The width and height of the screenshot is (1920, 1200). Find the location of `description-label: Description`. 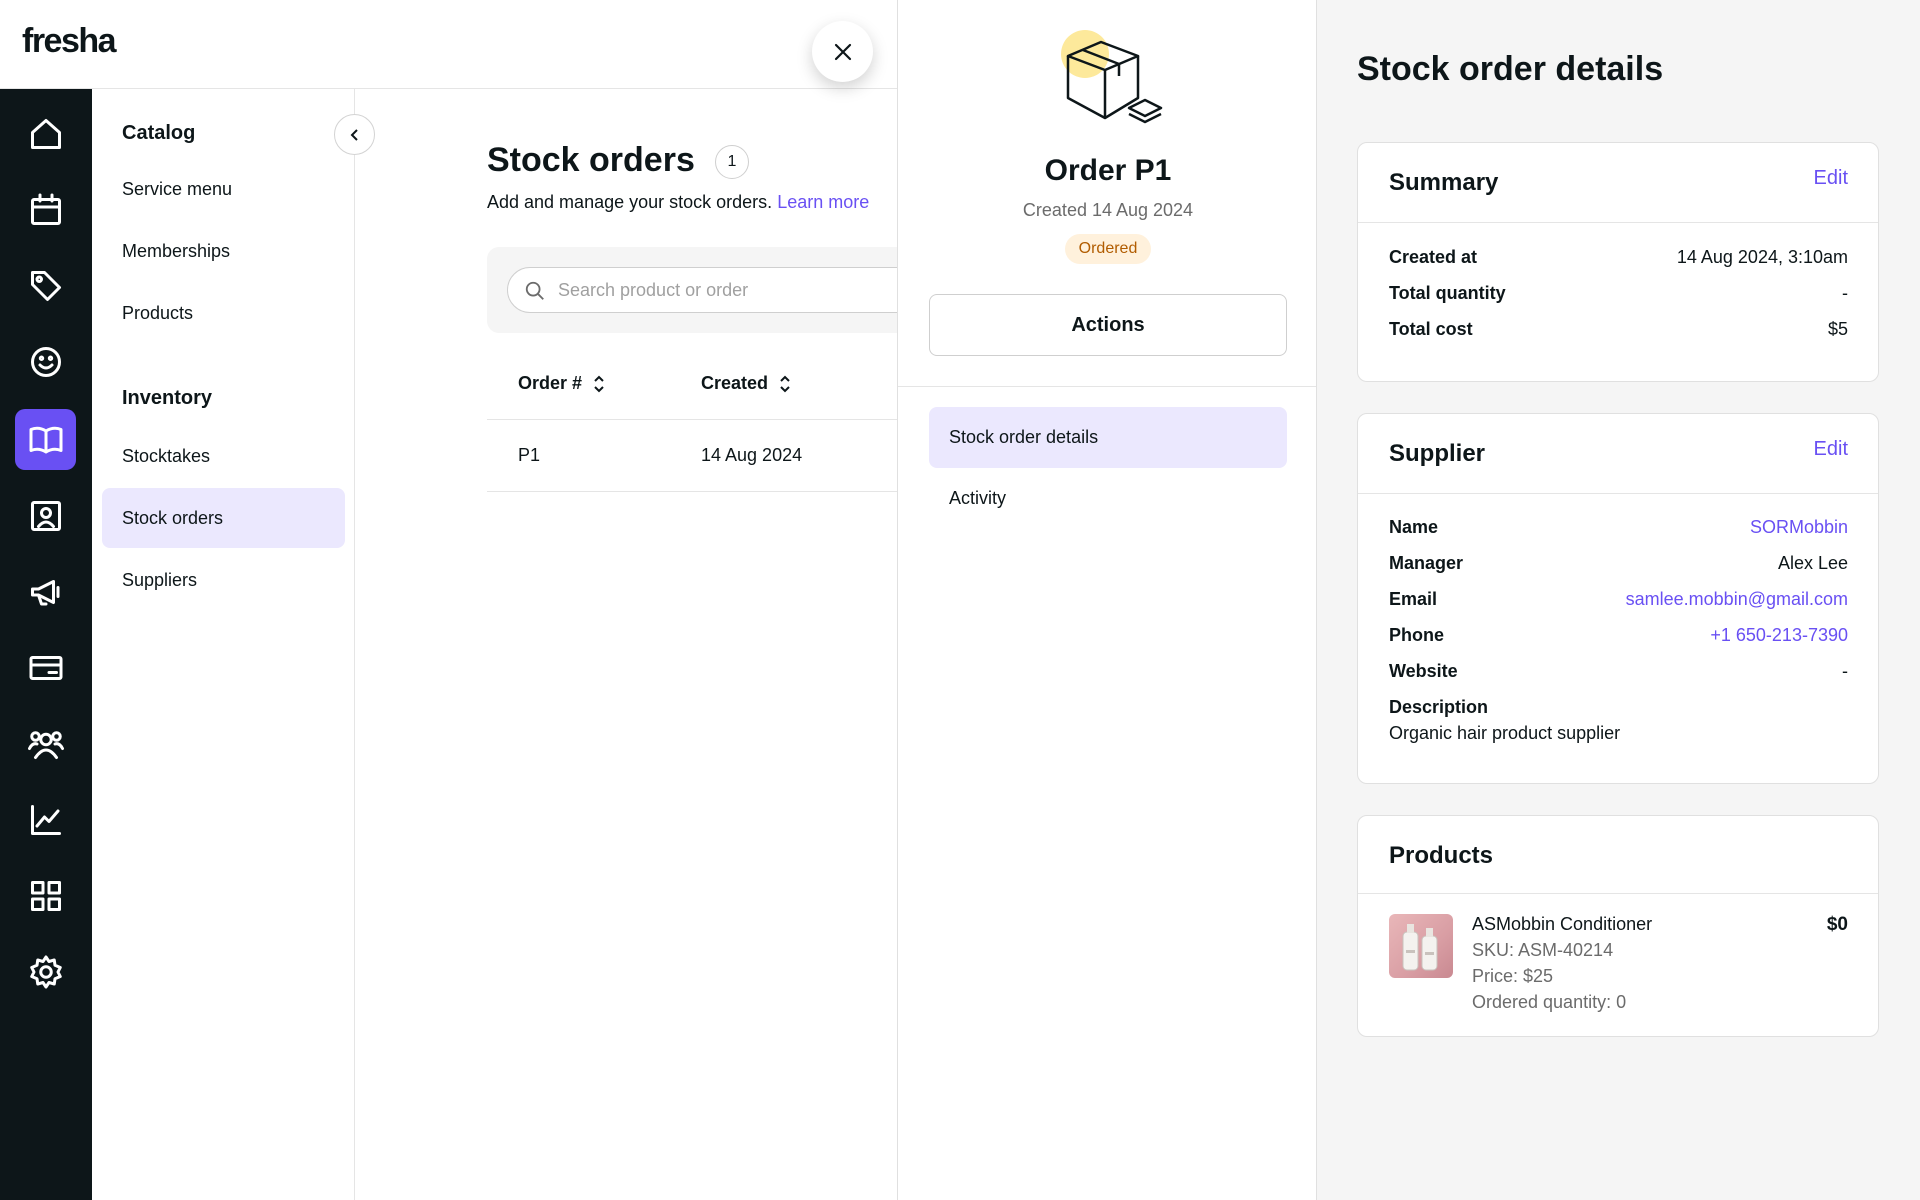

description-label: Description is located at coordinates (1439, 707).